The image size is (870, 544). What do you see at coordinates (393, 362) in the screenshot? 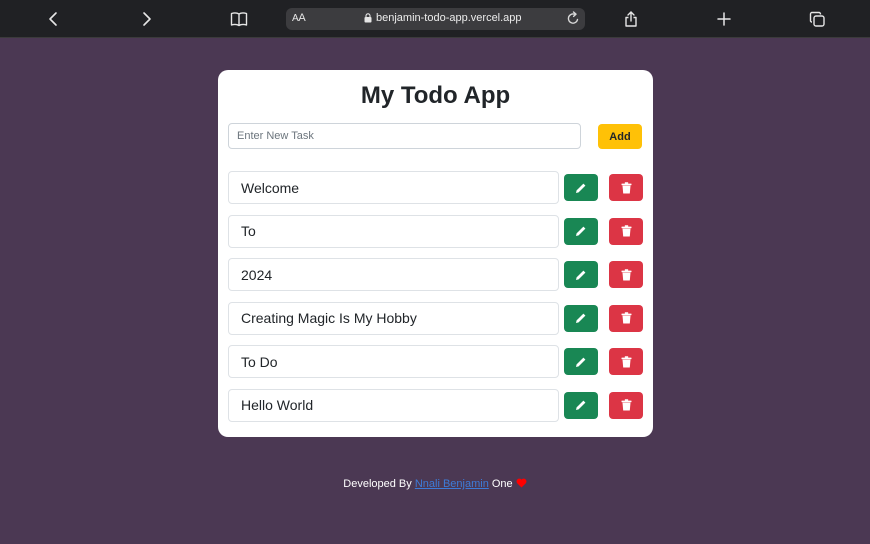
I see `todo-item-text: To Do` at bounding box center [393, 362].